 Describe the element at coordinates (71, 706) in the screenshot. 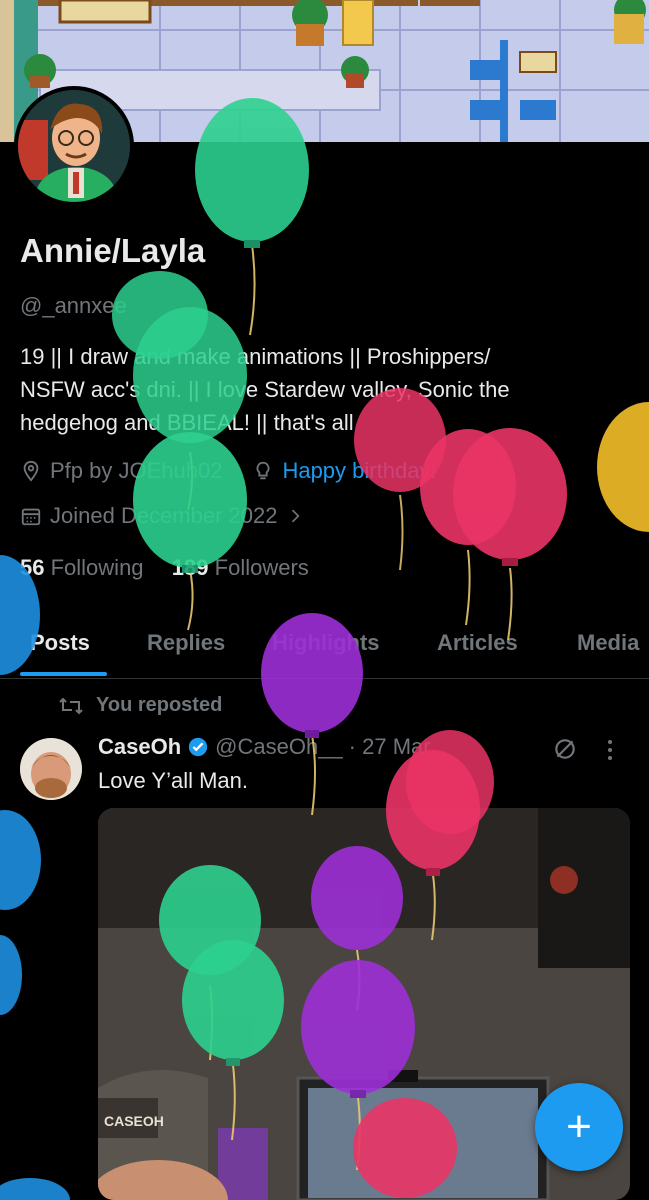

I see `repost-icon` at that location.